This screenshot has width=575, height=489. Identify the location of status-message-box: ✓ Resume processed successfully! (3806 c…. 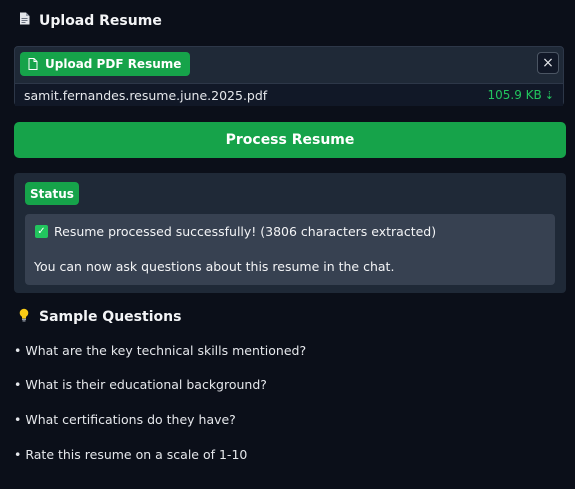
(290, 249).